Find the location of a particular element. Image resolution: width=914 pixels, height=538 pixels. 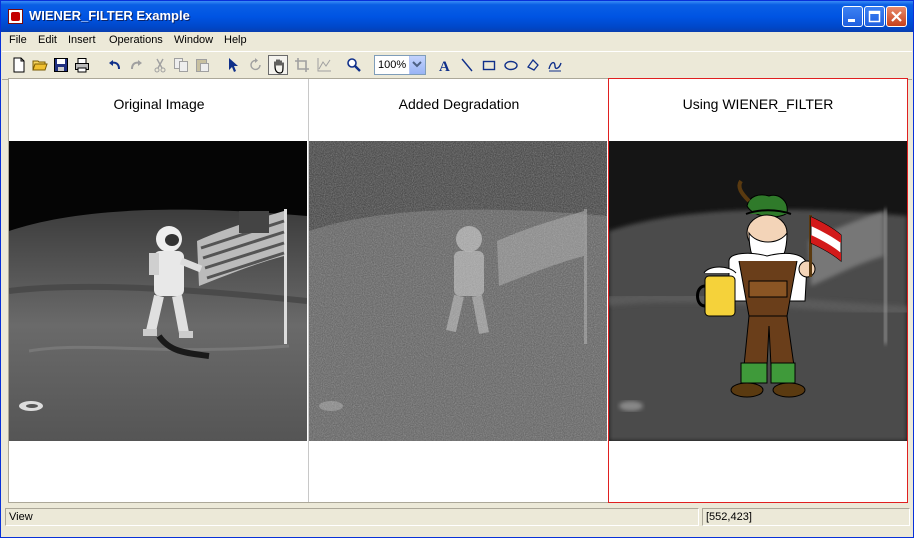

menu-window: Window is located at coordinates (193, 40).